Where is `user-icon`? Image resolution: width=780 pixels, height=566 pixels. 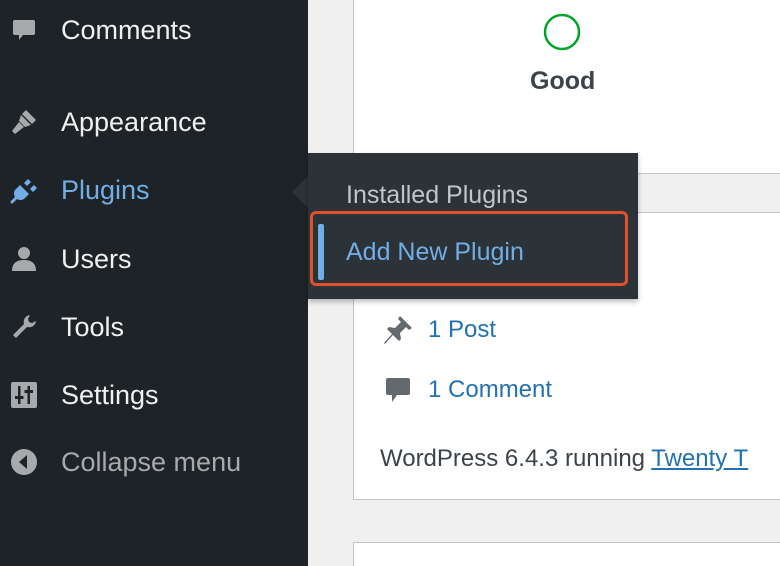
user-icon is located at coordinates (24, 259).